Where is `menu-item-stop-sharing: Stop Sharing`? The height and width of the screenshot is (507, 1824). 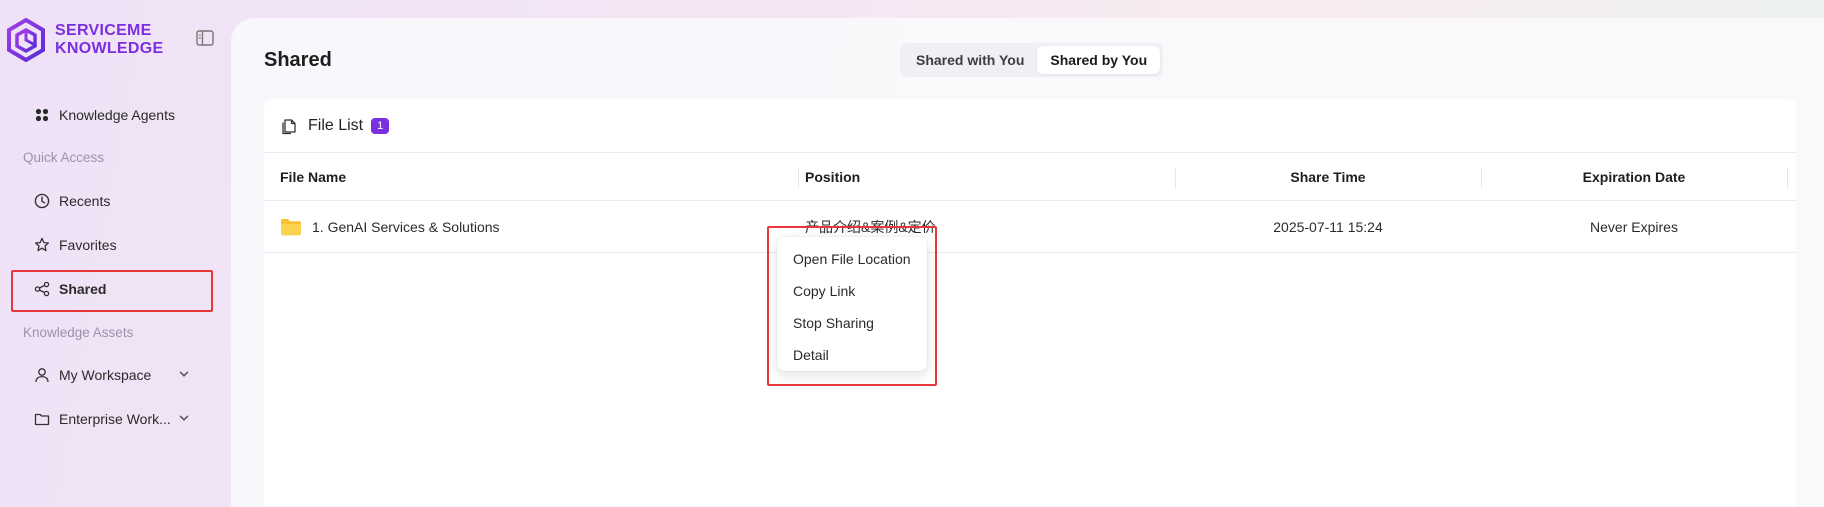
menu-item-stop-sharing: Stop Sharing is located at coordinates (852, 323).